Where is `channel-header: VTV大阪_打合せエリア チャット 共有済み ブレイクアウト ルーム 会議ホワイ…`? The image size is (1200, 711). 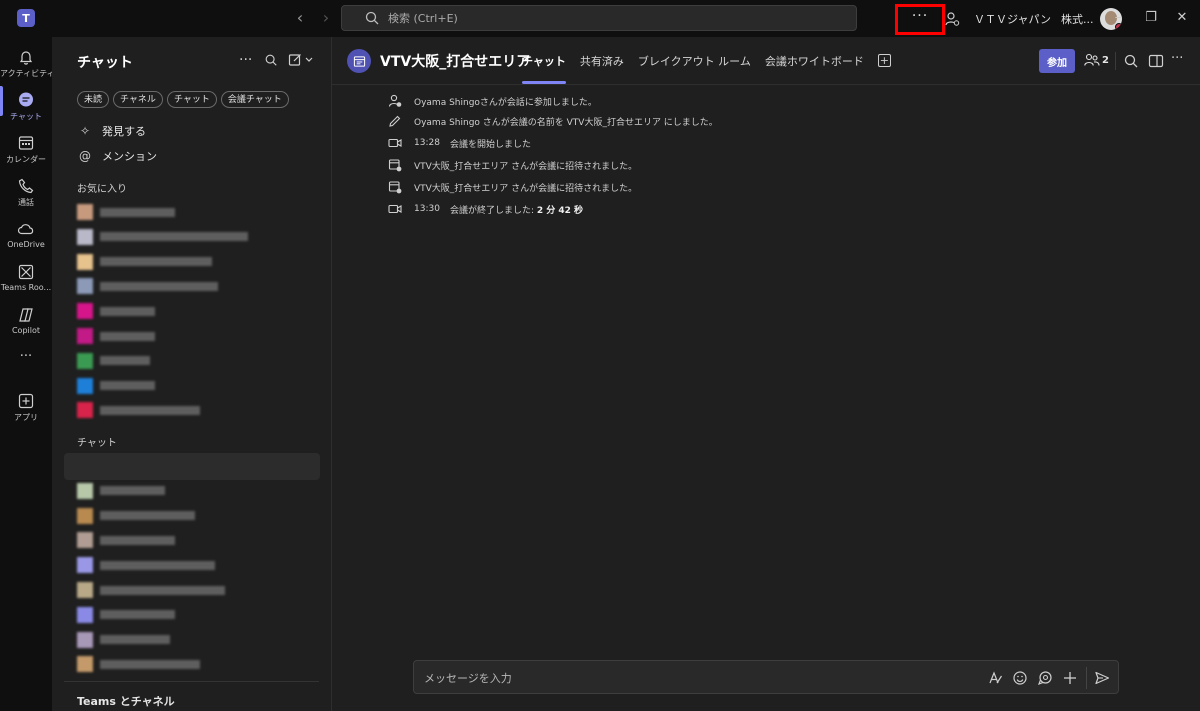
channel-header: VTV大阪_打合せエリア チャット 共有済み ブレイクアウト ルーム 会議ホワイ… is located at coordinates (766, 61).